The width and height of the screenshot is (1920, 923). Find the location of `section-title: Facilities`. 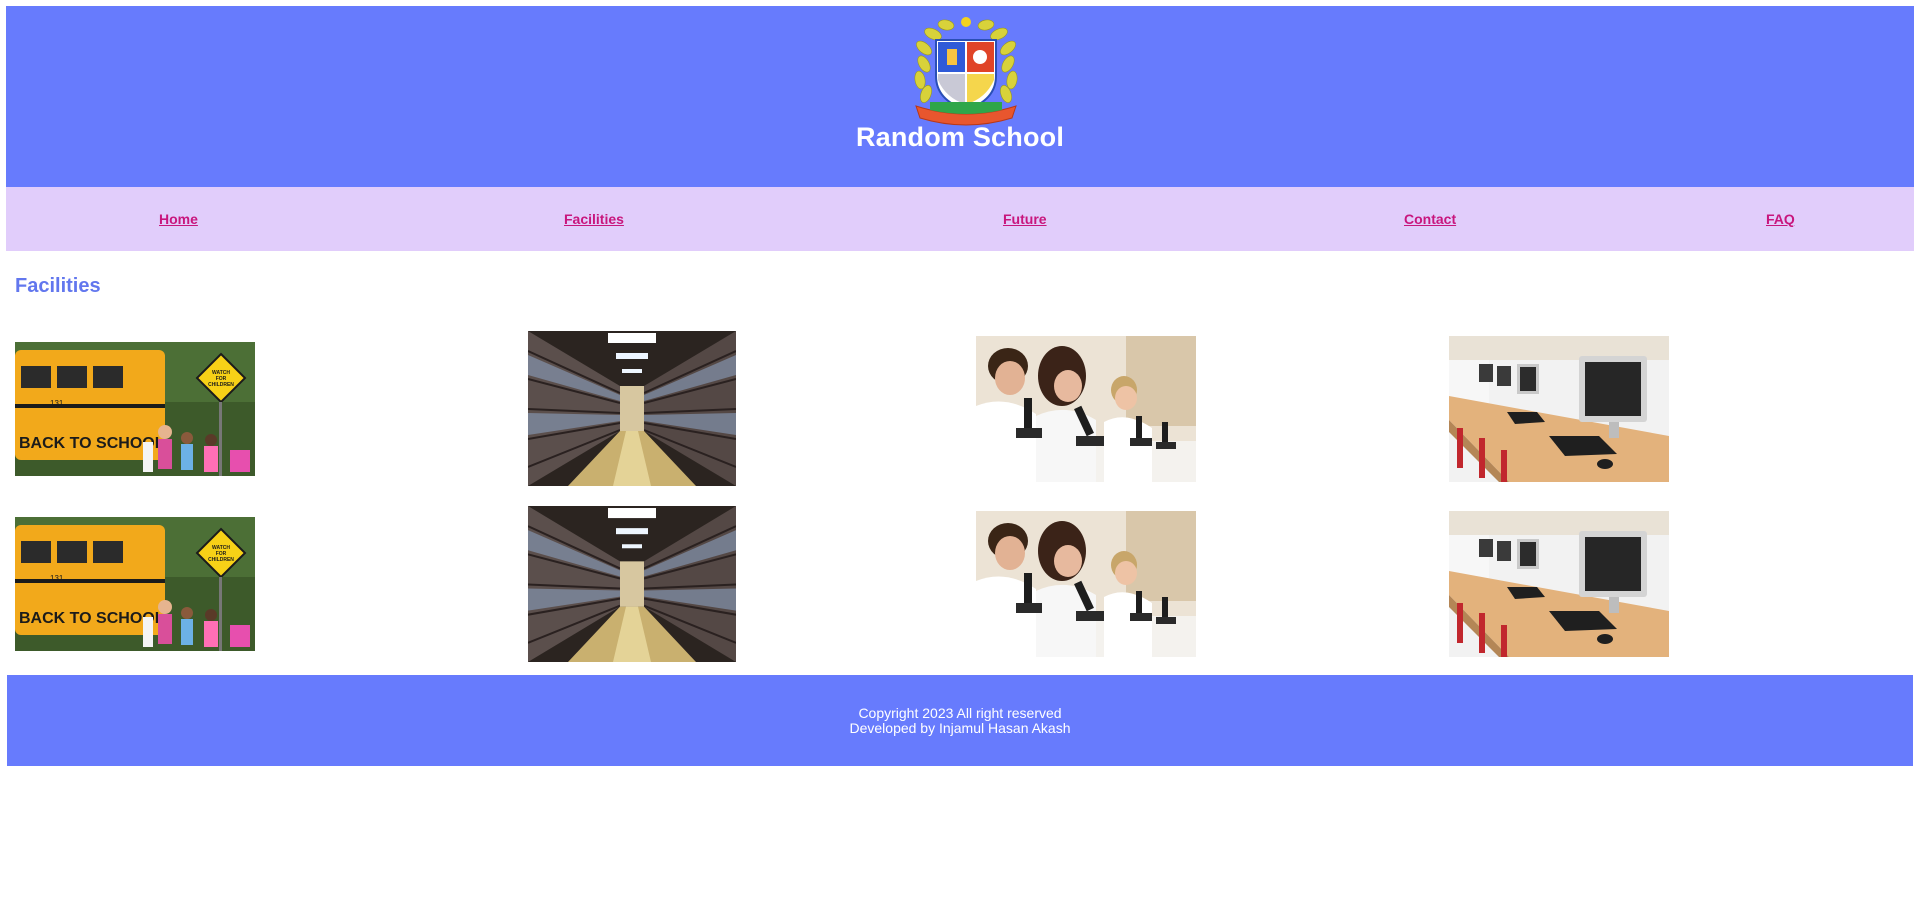

section-title: Facilities is located at coordinates (58, 286).